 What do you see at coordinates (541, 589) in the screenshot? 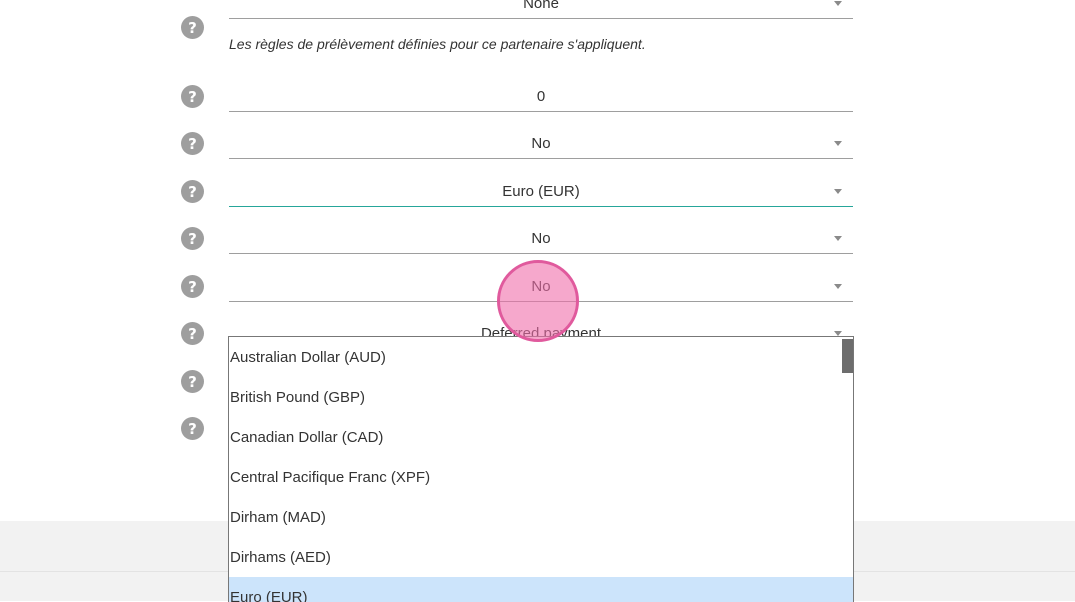
I see `dropdown-option-selected: Euro (EUR)` at bounding box center [541, 589].